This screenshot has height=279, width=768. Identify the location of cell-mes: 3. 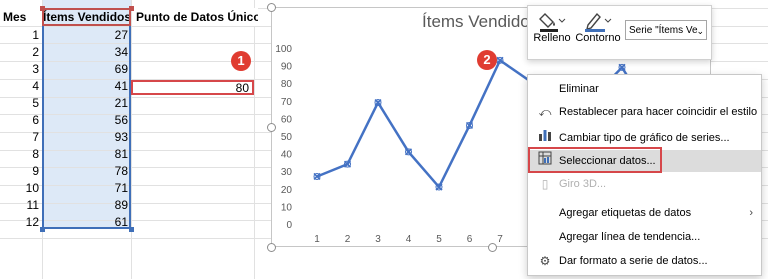
(21, 69).